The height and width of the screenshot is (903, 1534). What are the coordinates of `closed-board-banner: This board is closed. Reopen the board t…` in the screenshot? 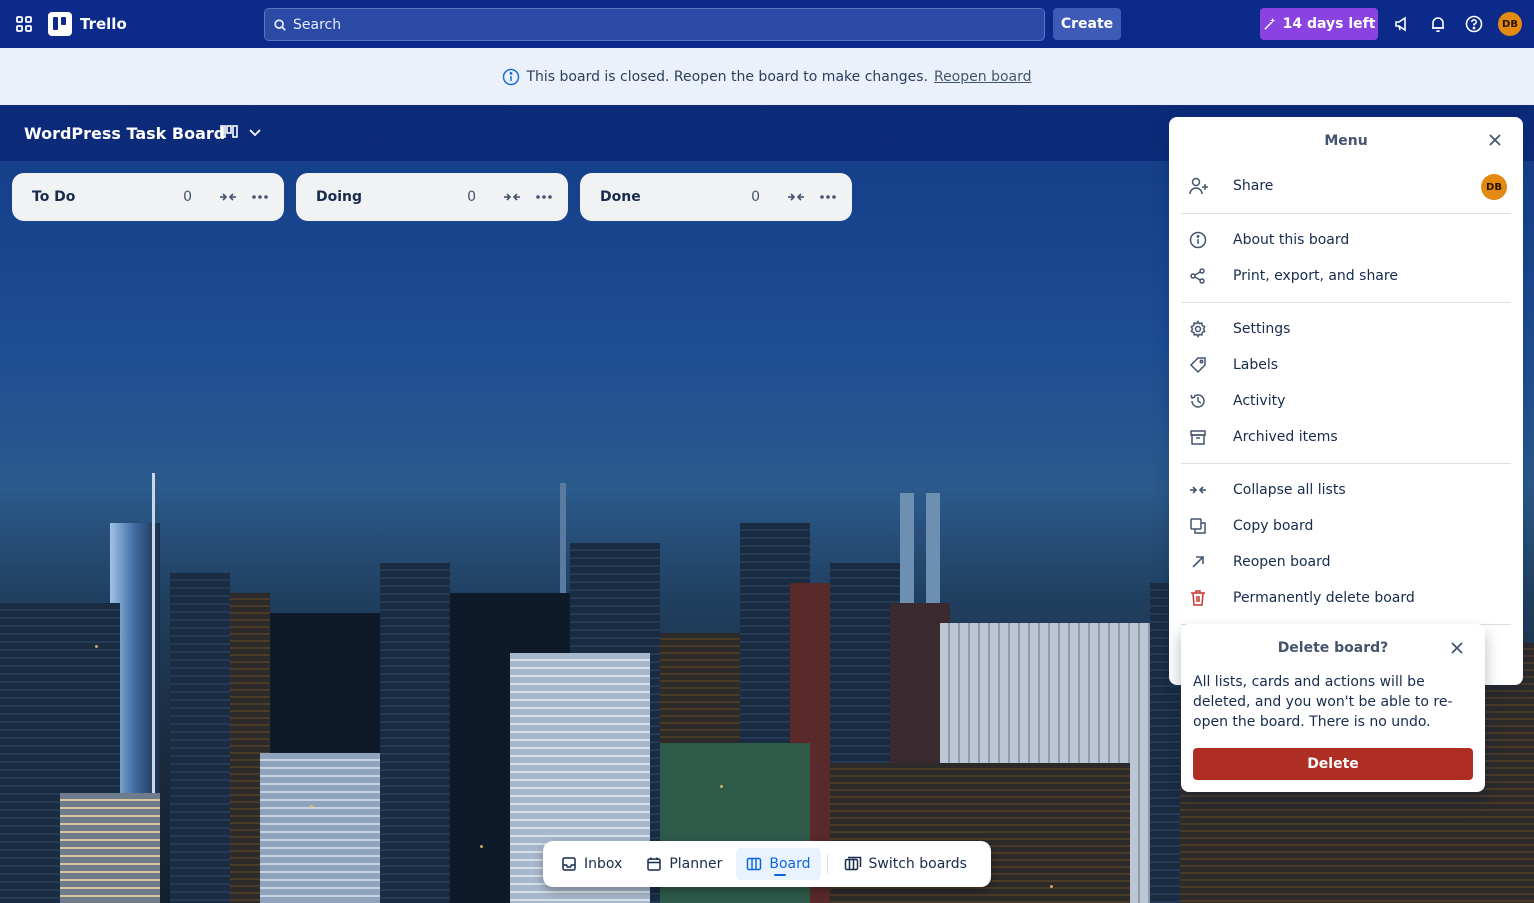 It's located at (767, 76).